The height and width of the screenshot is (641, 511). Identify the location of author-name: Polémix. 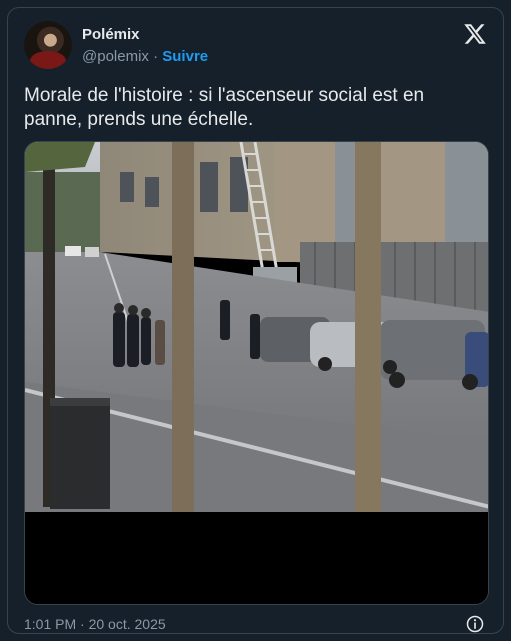
(111, 34).